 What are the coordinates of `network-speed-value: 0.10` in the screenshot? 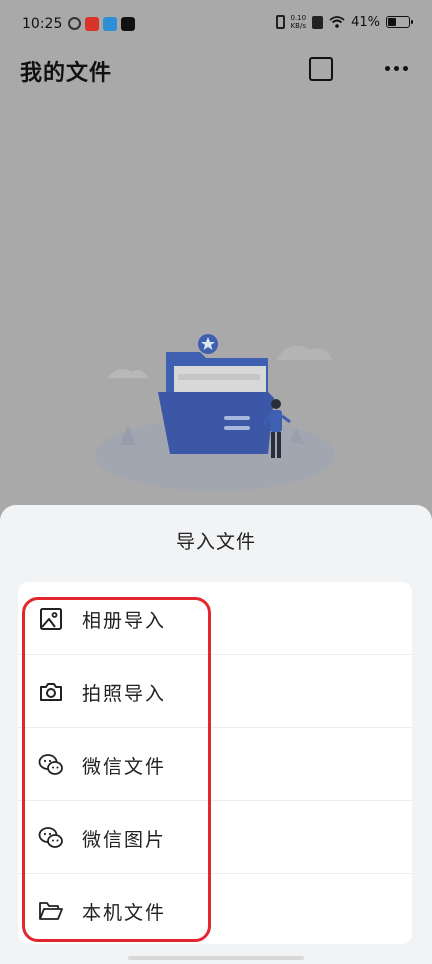 It's located at (298, 18).